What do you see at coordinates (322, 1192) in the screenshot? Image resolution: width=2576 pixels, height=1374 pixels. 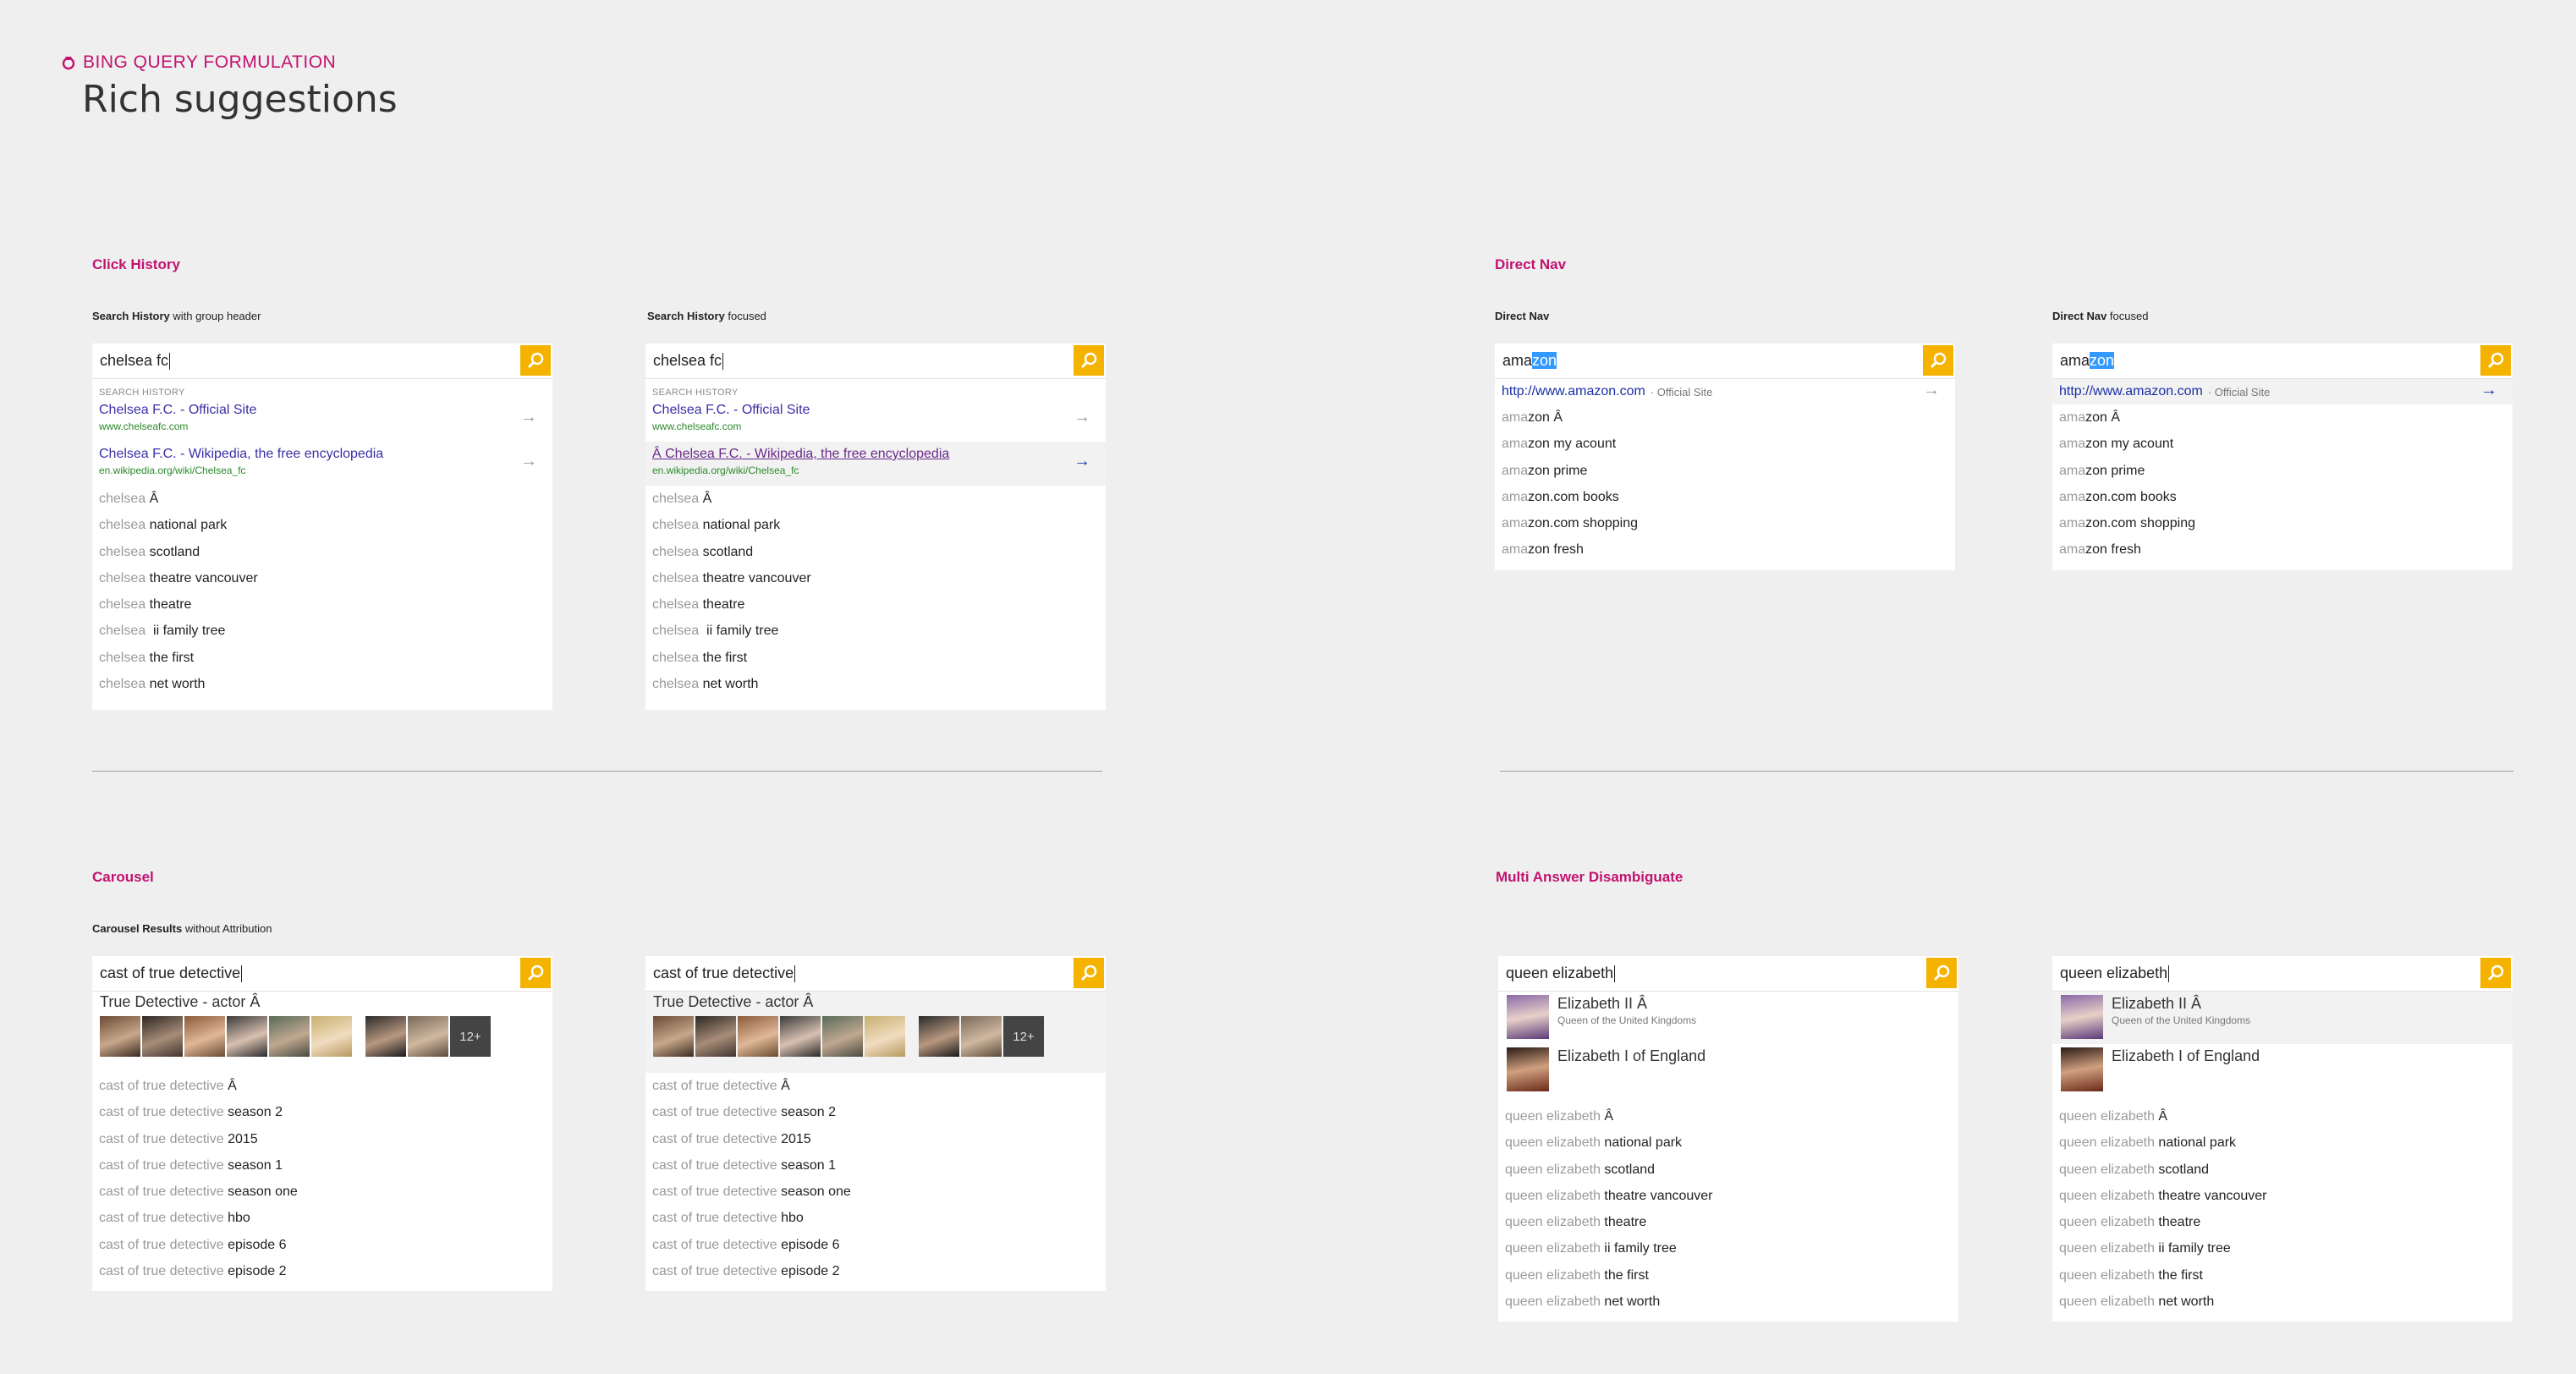 I see `suggestion-item: cast of true detective season one` at bounding box center [322, 1192].